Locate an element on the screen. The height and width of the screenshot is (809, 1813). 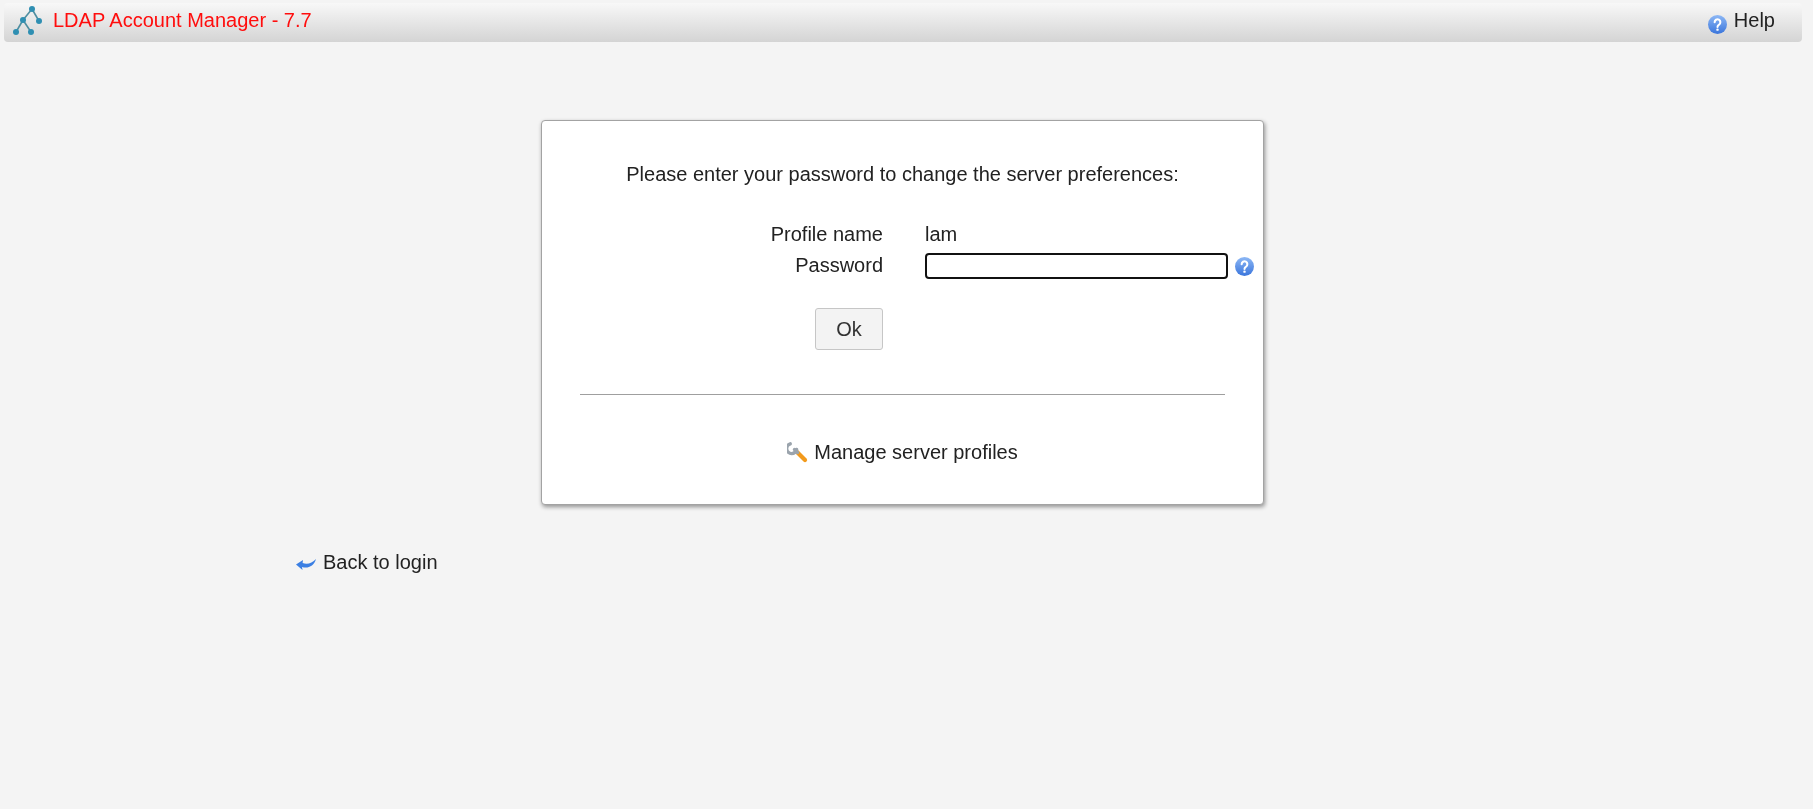
help-link: Help is located at coordinates (1741, 21).